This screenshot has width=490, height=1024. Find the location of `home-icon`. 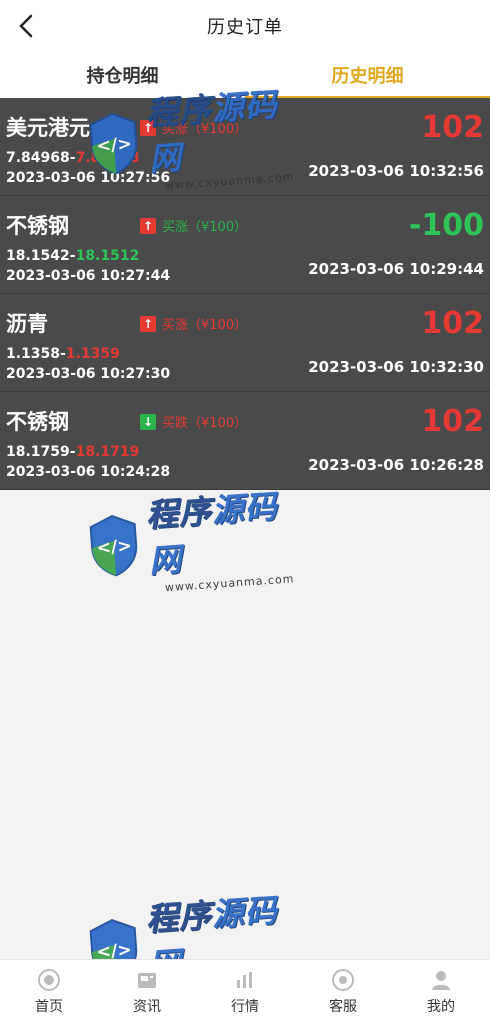

home-icon is located at coordinates (49, 980).